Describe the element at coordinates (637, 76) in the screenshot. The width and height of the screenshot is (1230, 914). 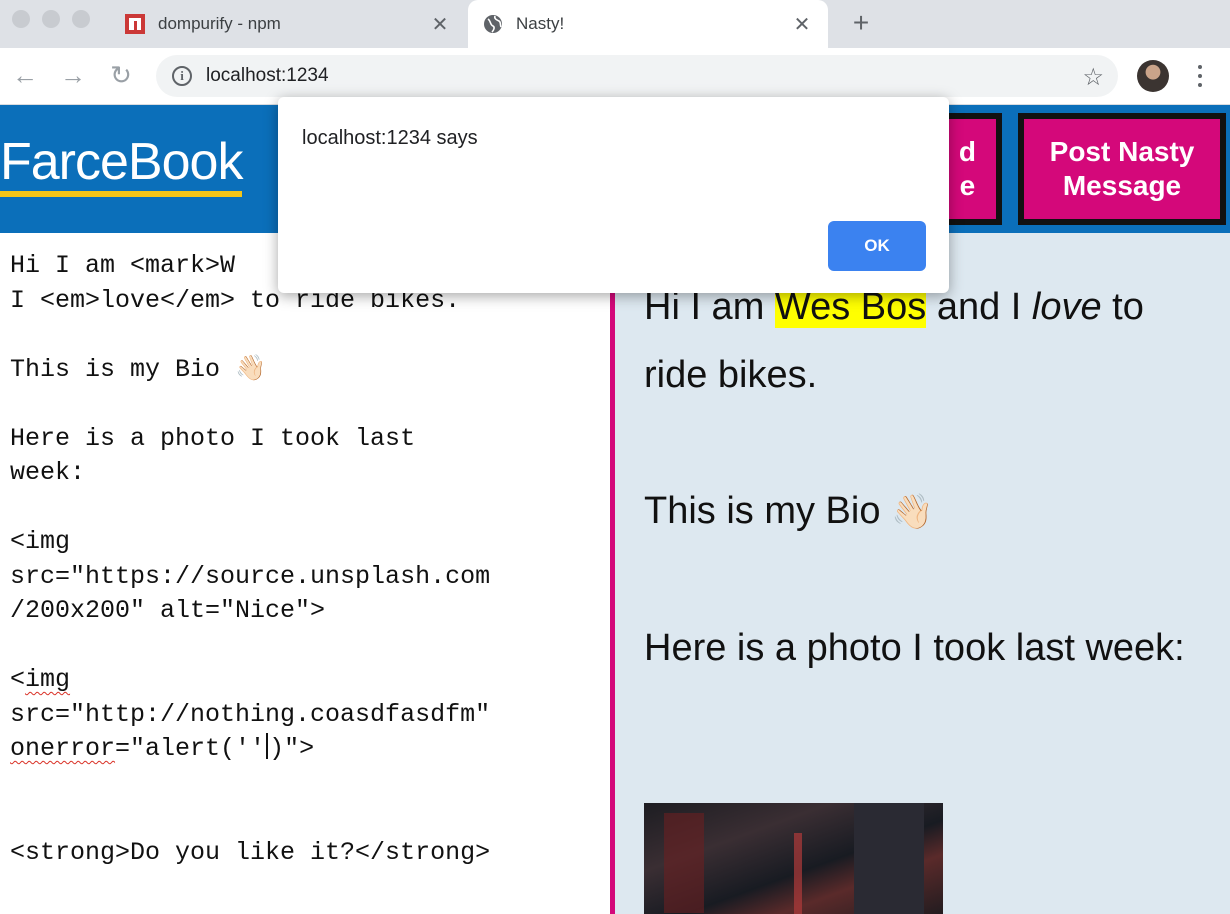
I see `address-bar: i localhost:1234 ☆` at that location.